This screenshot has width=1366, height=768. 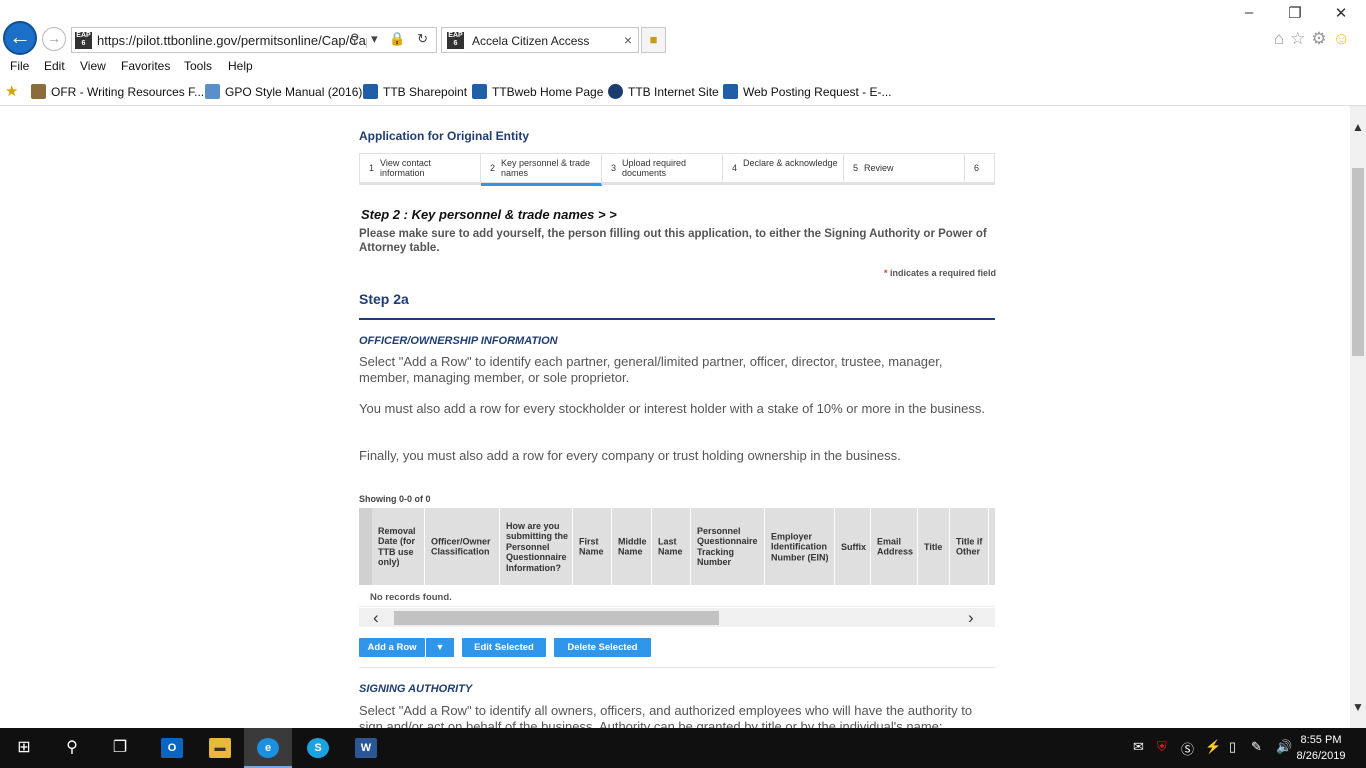 What do you see at coordinates (268, 748) in the screenshot?
I see `internet-explorer-icon: e` at bounding box center [268, 748].